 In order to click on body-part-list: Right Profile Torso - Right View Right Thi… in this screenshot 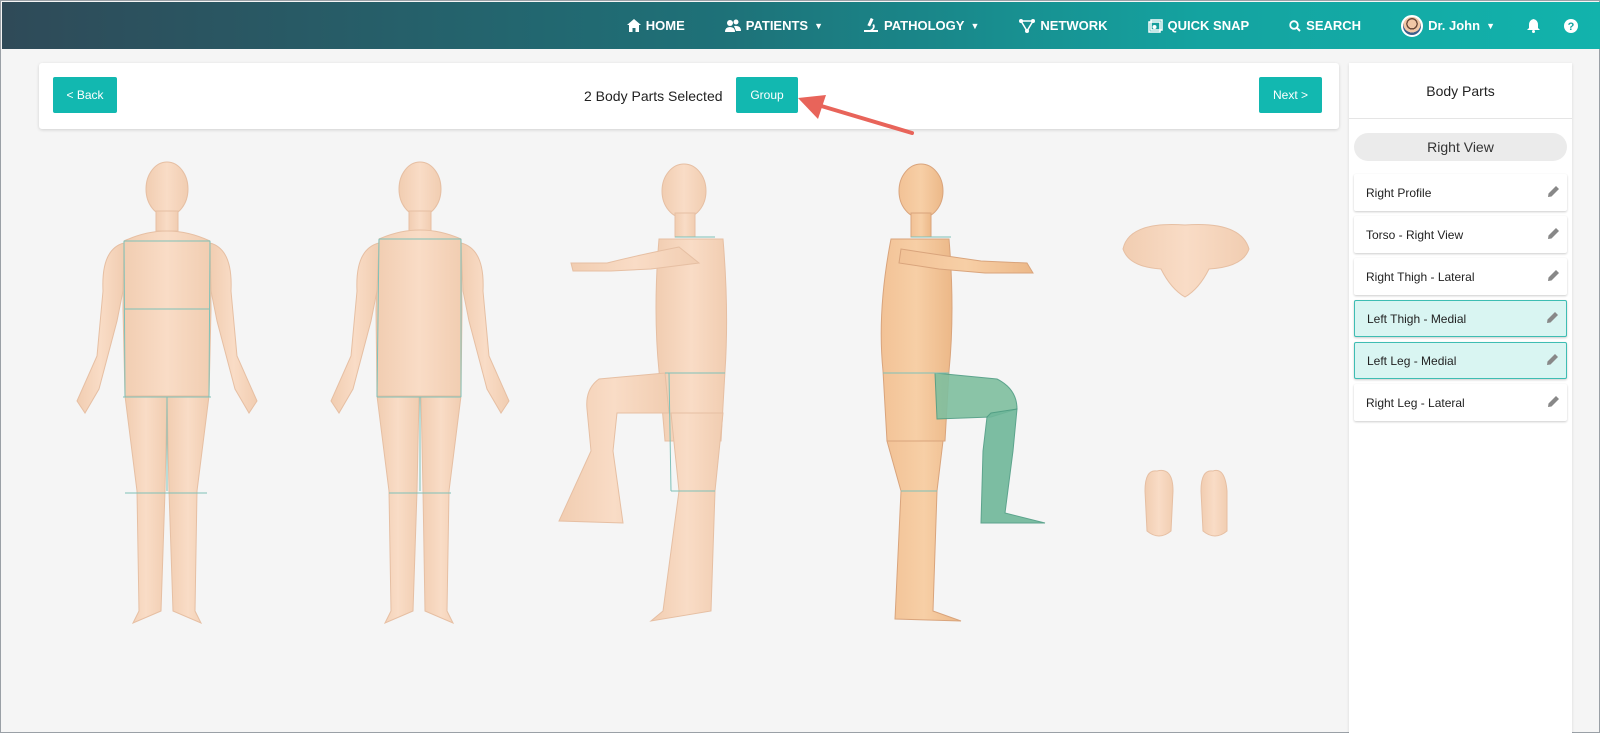, I will do `click(1460, 297)`.